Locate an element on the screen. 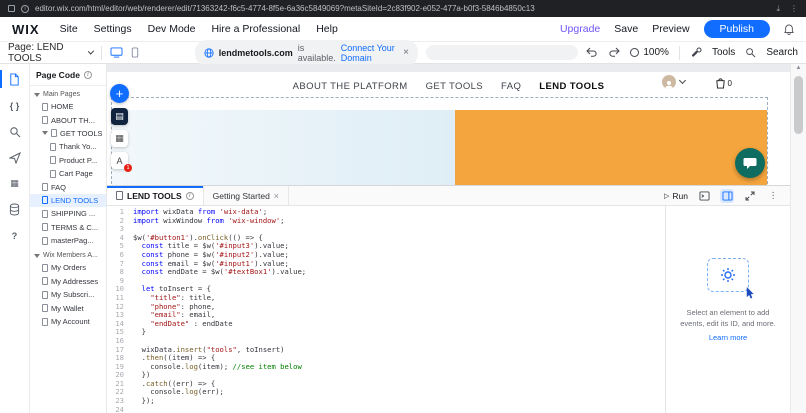  properties-panel-toggle is located at coordinates (727, 195).